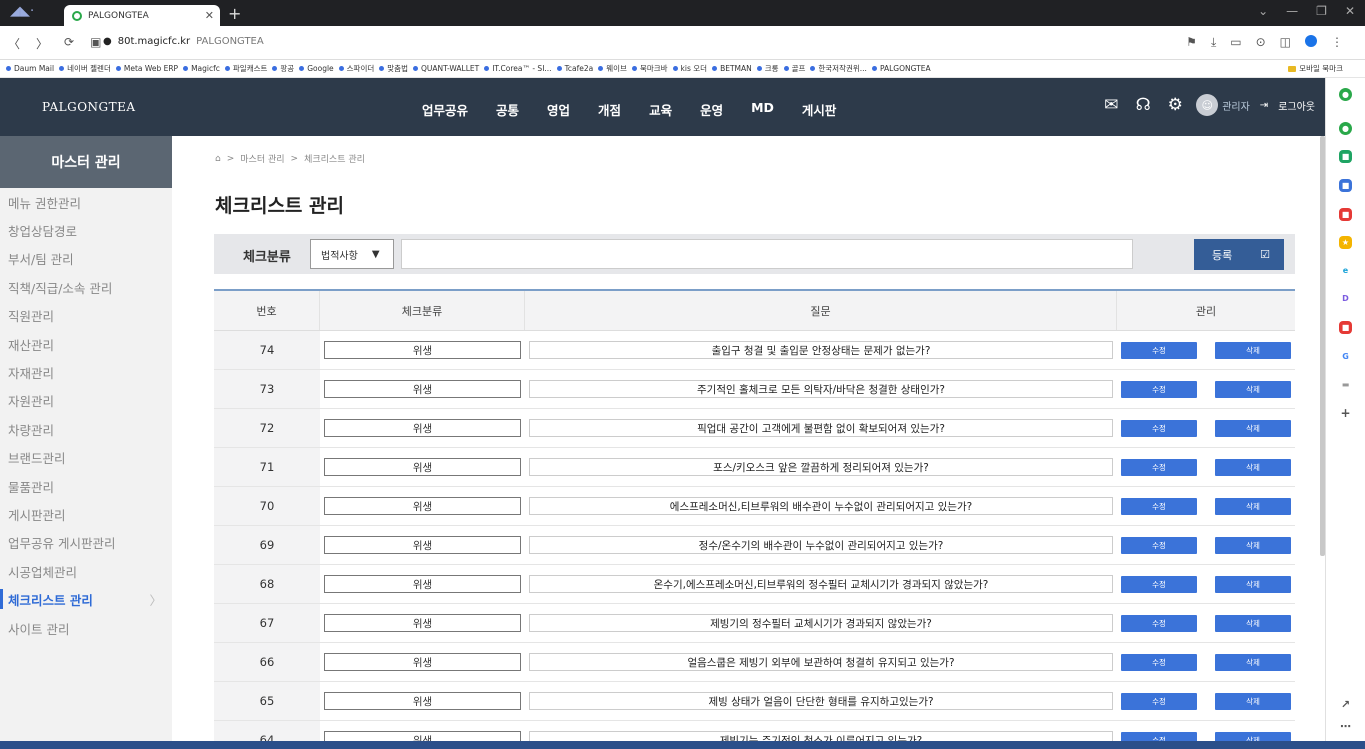 This screenshot has height=749, width=1365. What do you see at coordinates (86, 401) in the screenshot?
I see `sidebar-item: 자원관리` at bounding box center [86, 401].